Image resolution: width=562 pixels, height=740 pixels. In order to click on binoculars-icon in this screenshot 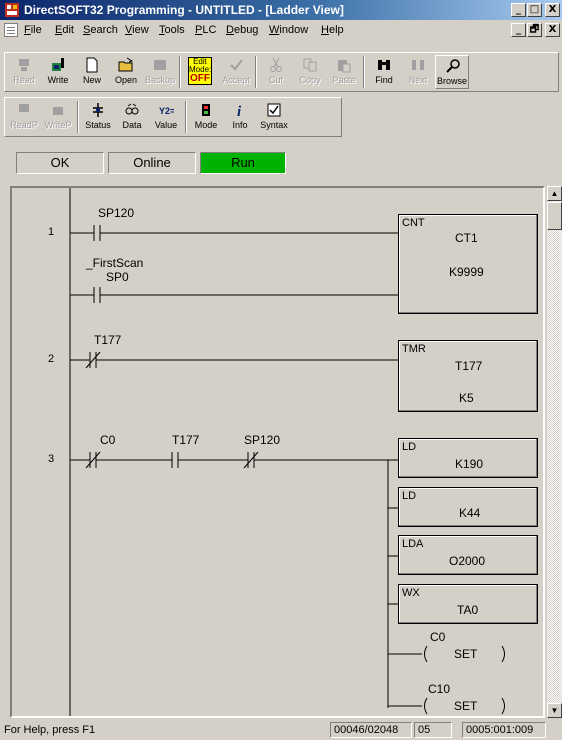, I will do `click(384, 65)`.